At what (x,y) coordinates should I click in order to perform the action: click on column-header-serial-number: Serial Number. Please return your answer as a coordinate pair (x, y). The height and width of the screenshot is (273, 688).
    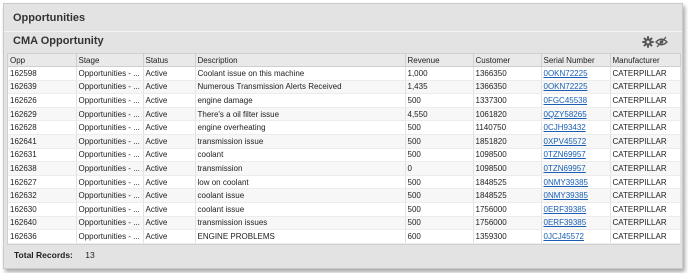
    Looking at the image, I should click on (576, 60).